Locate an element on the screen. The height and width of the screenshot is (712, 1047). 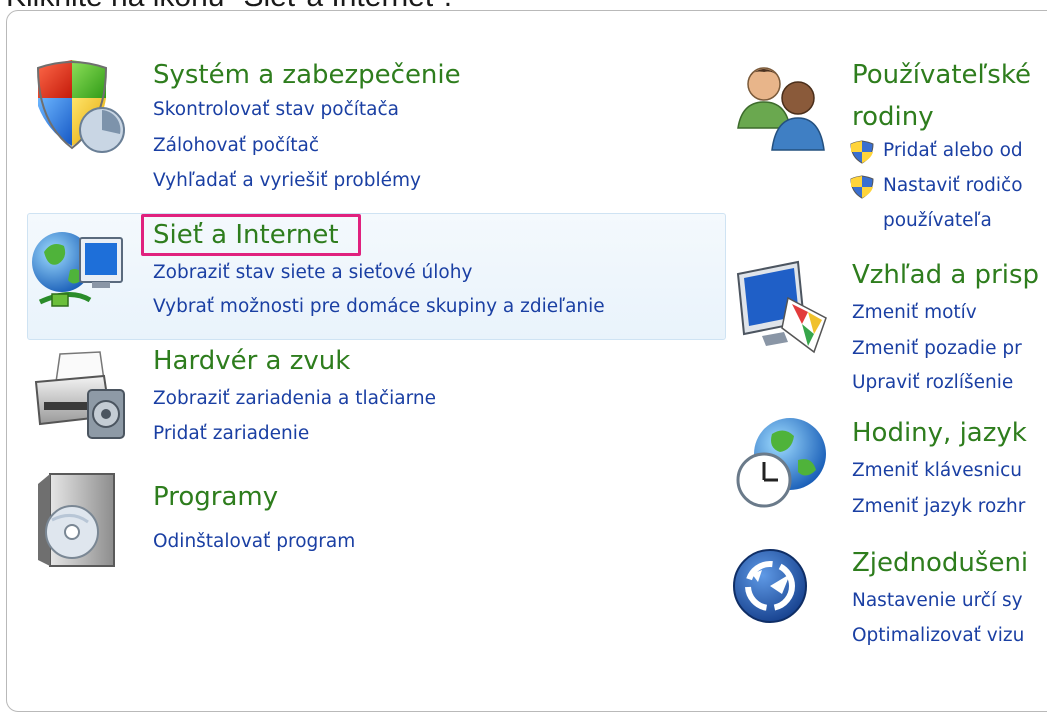
category-title-programs: Programy is located at coordinates (215, 497).